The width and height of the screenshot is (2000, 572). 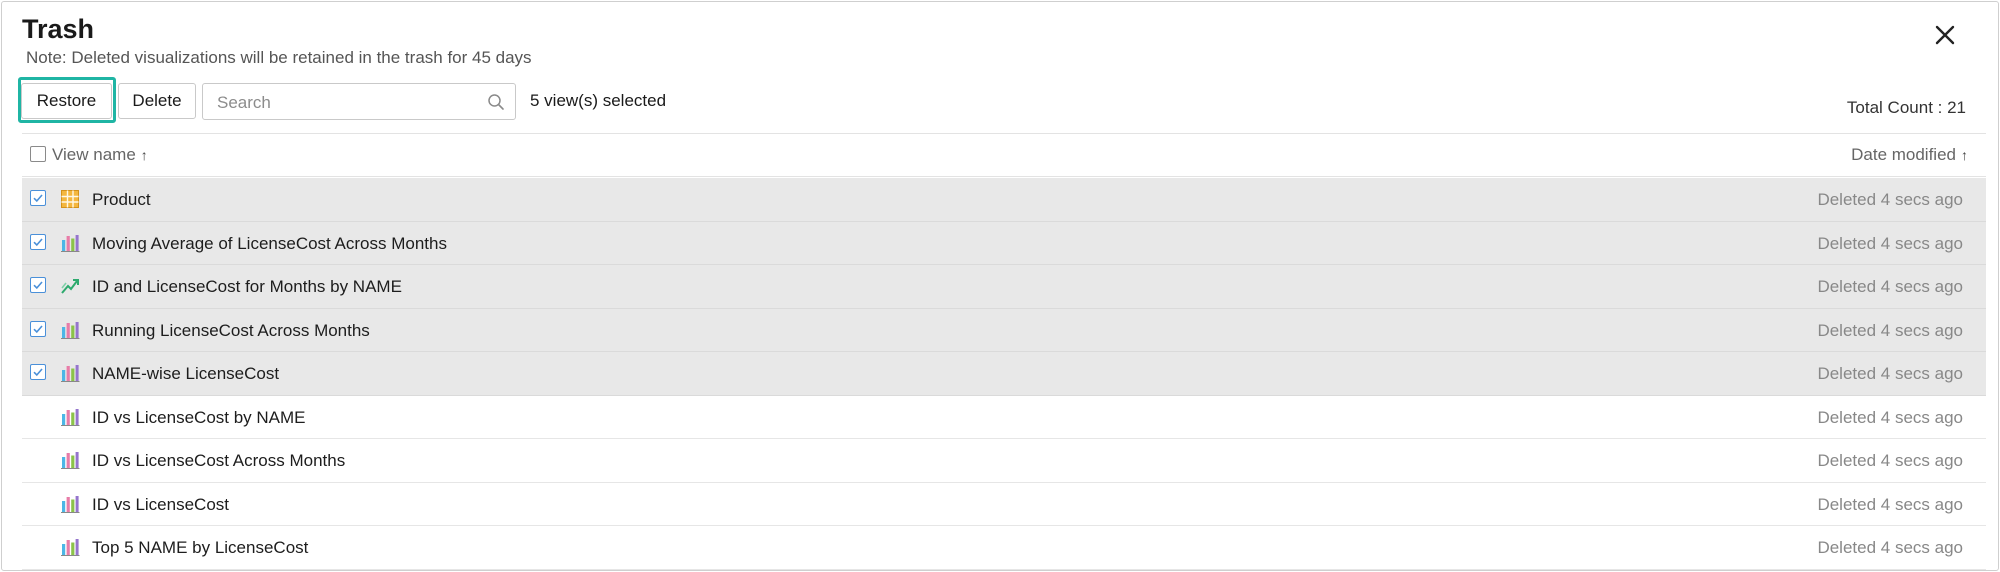 I want to click on table-icon, so click(x=70, y=199).